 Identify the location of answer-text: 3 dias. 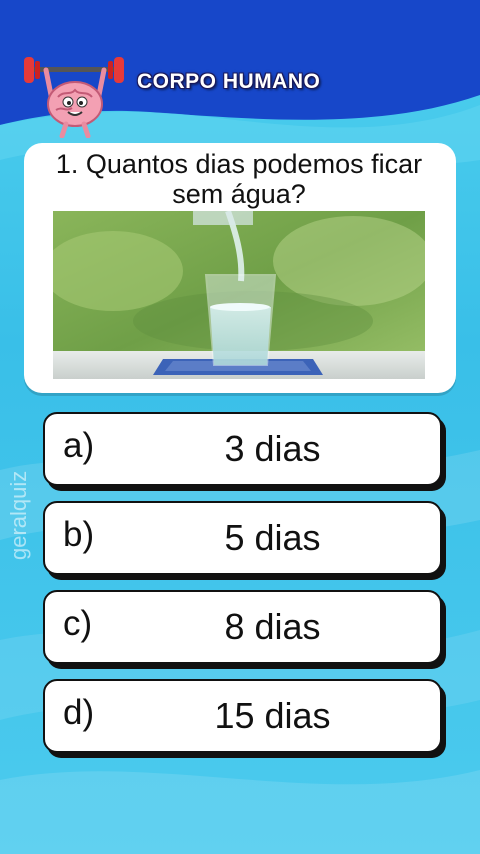
(272, 448).